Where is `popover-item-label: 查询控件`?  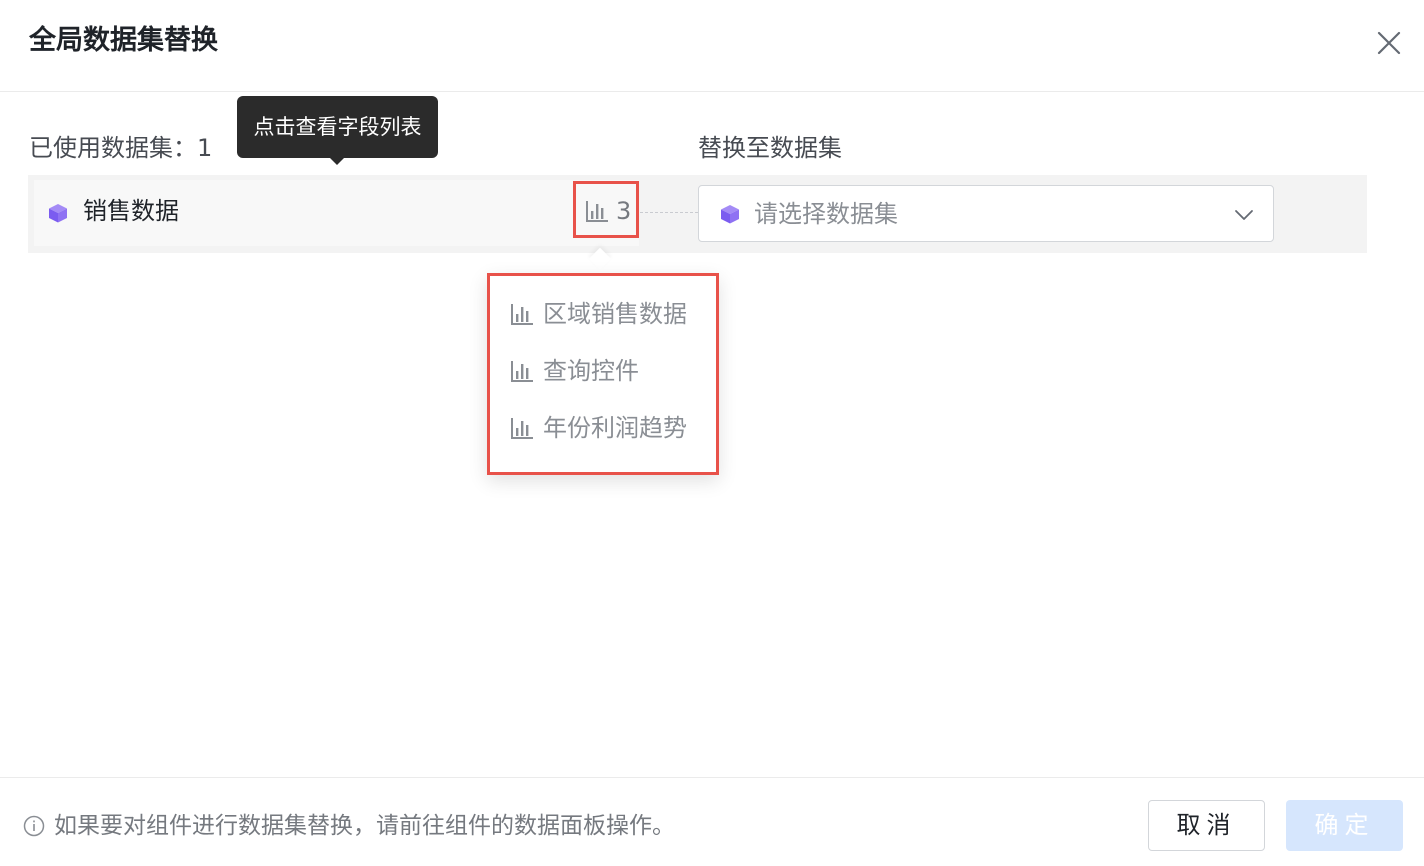 popover-item-label: 查询控件 is located at coordinates (591, 371).